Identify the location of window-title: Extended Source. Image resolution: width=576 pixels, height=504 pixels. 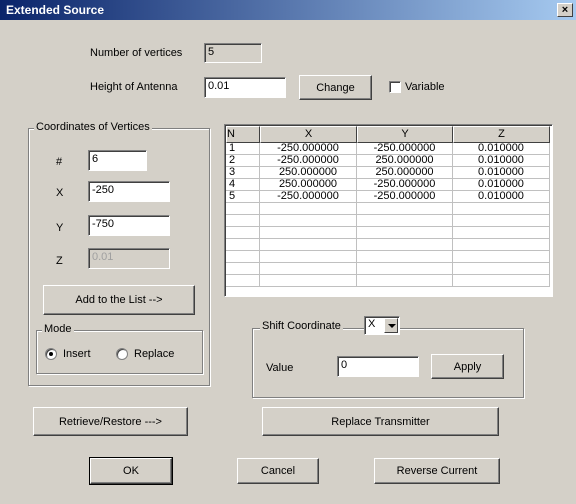
(55, 10).